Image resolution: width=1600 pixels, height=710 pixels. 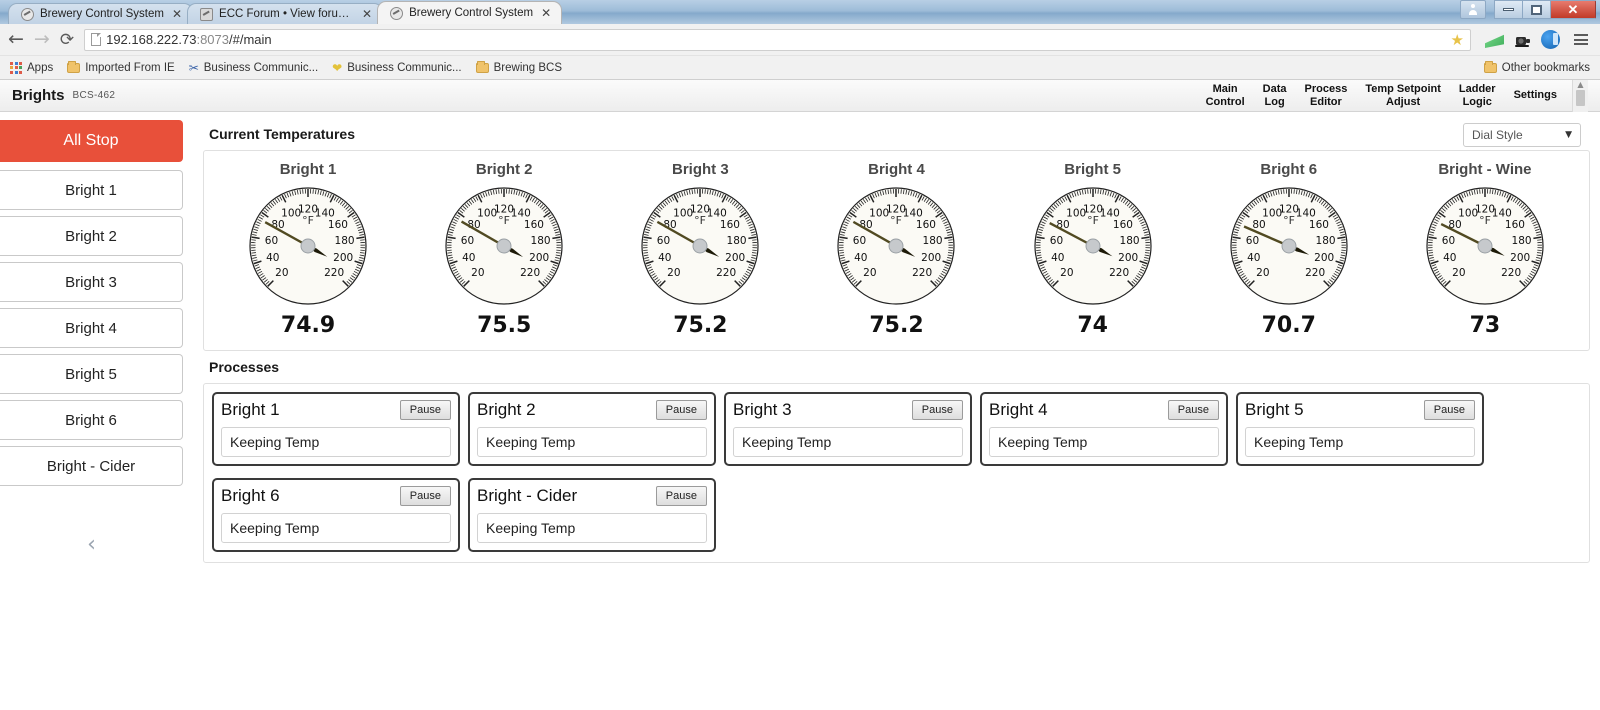 What do you see at coordinates (859, 241) in the screenshot?
I see `svg-text: 60` at bounding box center [859, 241].